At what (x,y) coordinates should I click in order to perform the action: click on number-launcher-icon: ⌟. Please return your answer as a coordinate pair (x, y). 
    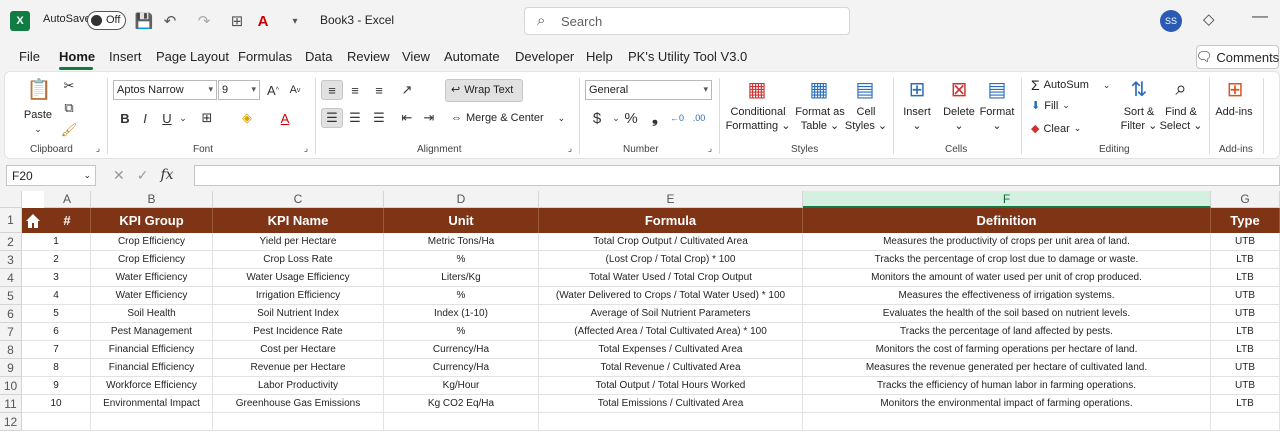
    Looking at the image, I should click on (710, 148).